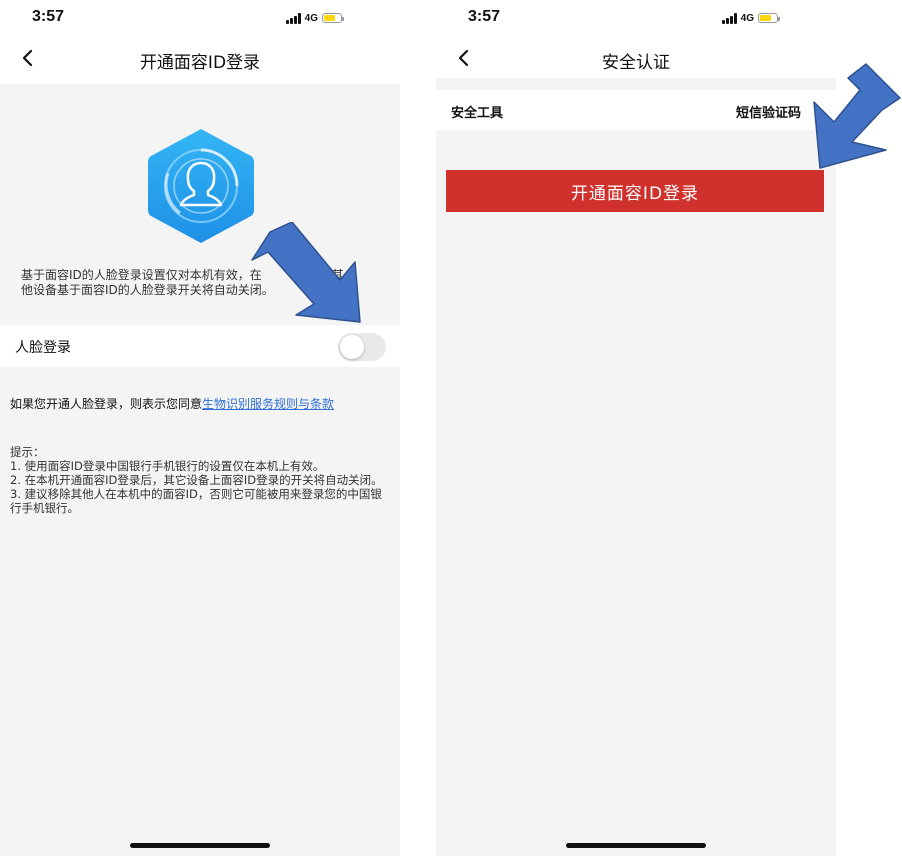 Image resolution: width=902 pixels, height=856 pixels. I want to click on tip-item: 1. 使用面容ID登录中国银行手机银行的设置仅在本机上有效。, so click(167, 466).